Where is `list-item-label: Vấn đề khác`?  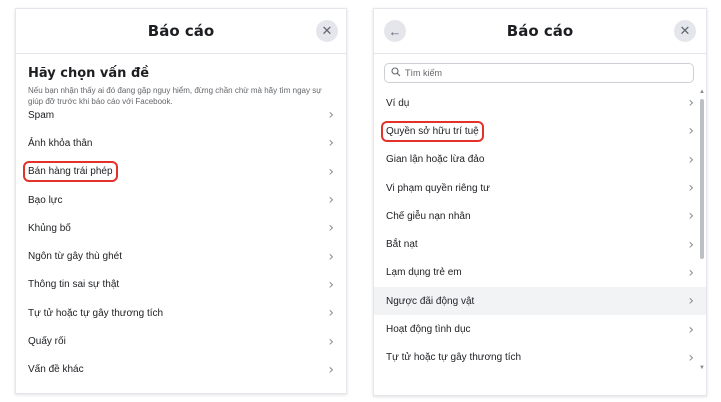
list-item-label: Vấn đề khác is located at coordinates (56, 370).